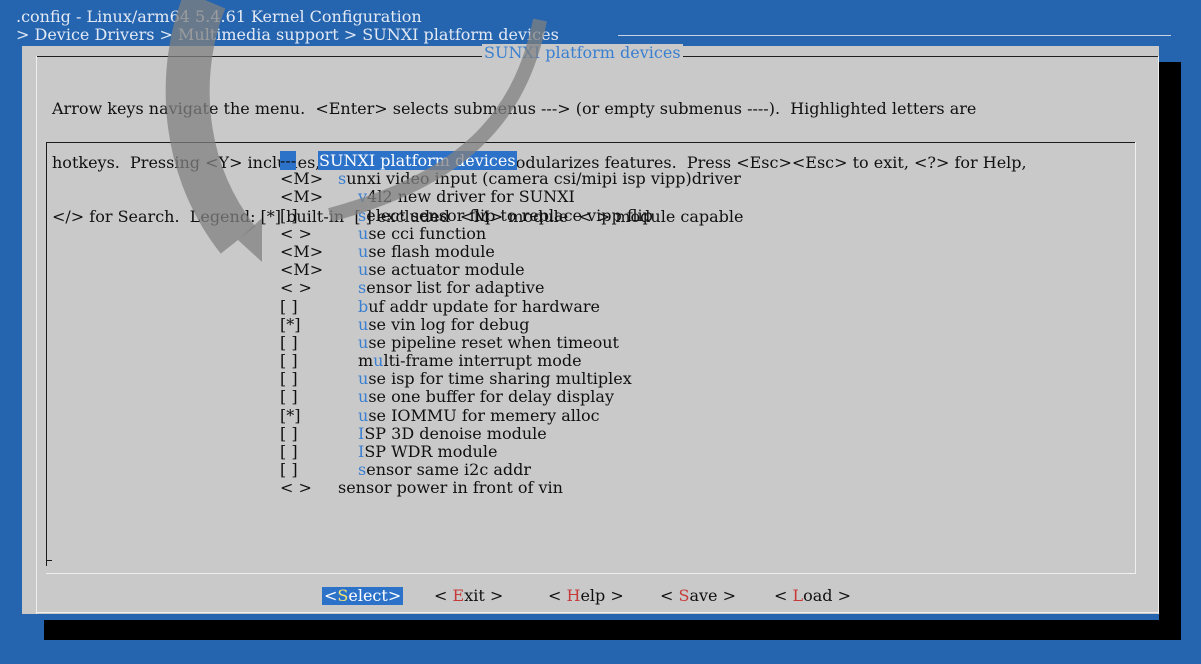 Image resolution: width=1201 pixels, height=664 pixels. What do you see at coordinates (422, 233) in the screenshot?
I see `menu-item-label: use cci function` at bounding box center [422, 233].